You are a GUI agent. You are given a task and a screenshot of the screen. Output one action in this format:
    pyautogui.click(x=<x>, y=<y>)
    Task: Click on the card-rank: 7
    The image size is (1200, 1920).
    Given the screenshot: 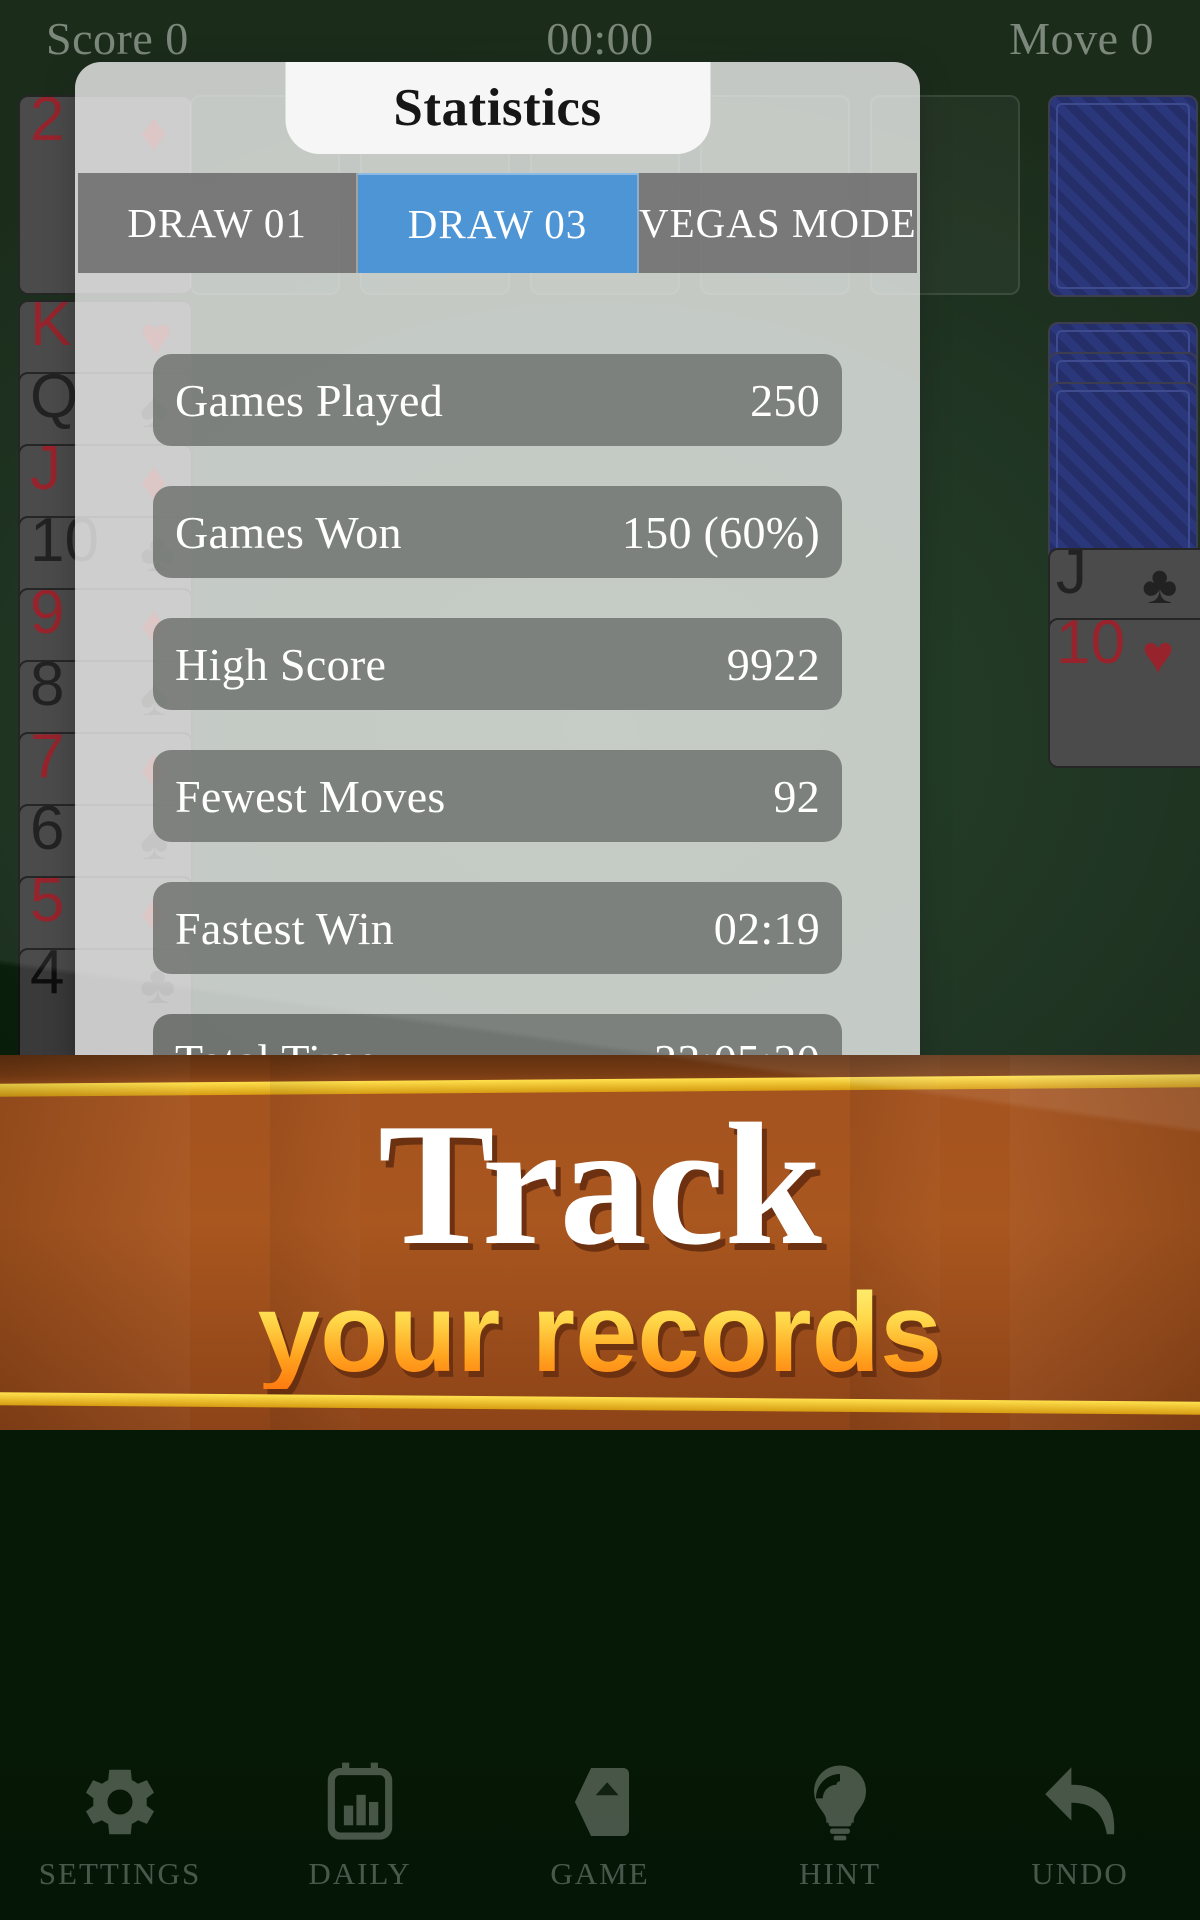 What is the action you would take?
    pyautogui.click(x=47, y=761)
    